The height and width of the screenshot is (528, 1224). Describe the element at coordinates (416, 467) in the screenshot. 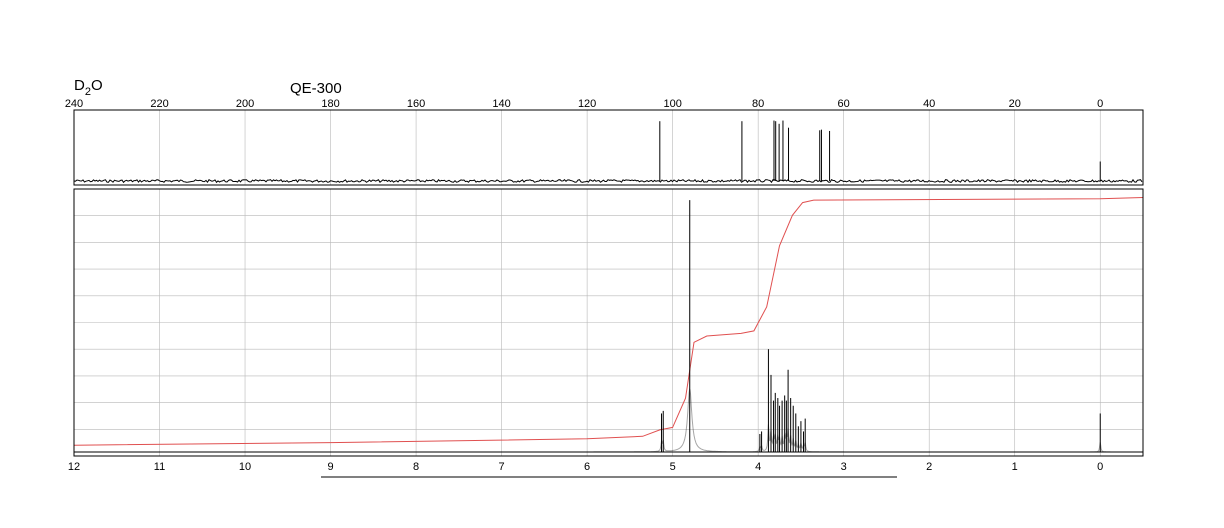

I see `h1-tick-label: 8` at that location.